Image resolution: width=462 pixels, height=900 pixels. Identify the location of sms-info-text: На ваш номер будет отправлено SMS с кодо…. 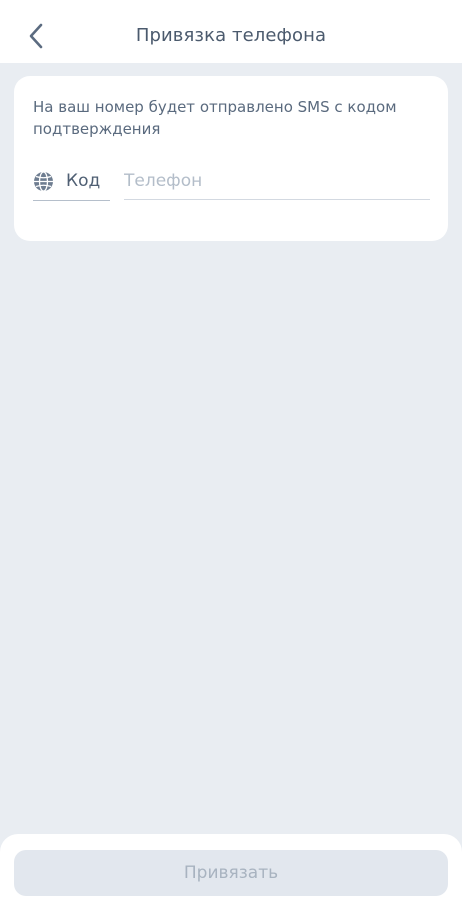
(215, 118).